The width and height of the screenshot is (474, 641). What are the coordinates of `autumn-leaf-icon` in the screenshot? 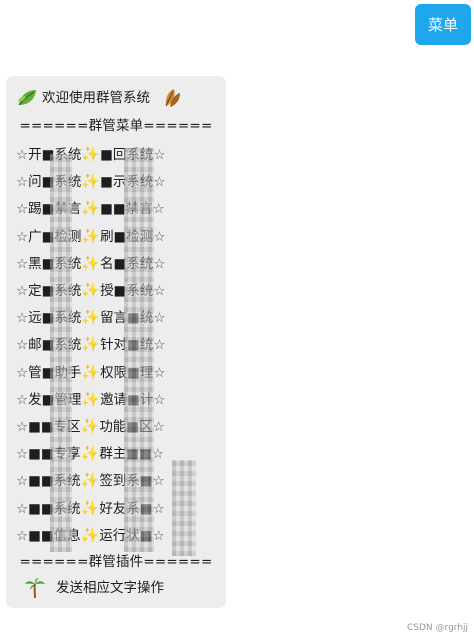 It's located at (173, 98).